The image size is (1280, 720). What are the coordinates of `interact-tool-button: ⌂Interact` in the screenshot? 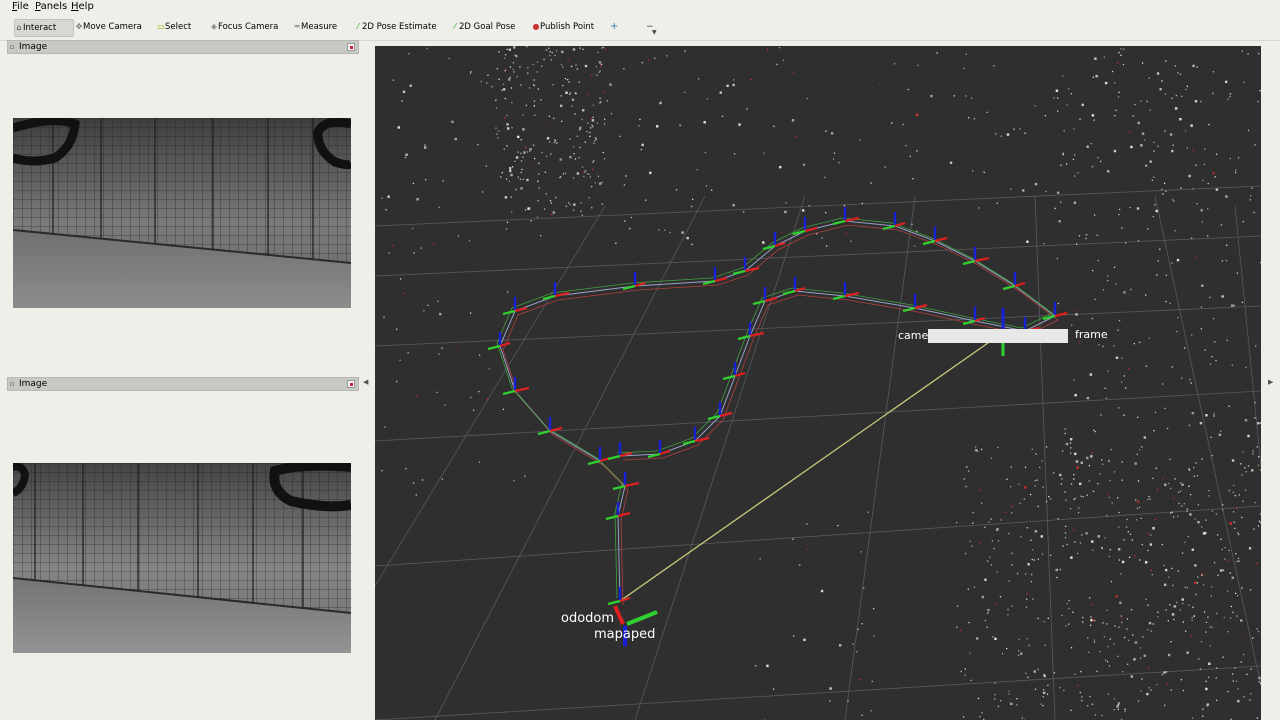 It's located at (44, 28).